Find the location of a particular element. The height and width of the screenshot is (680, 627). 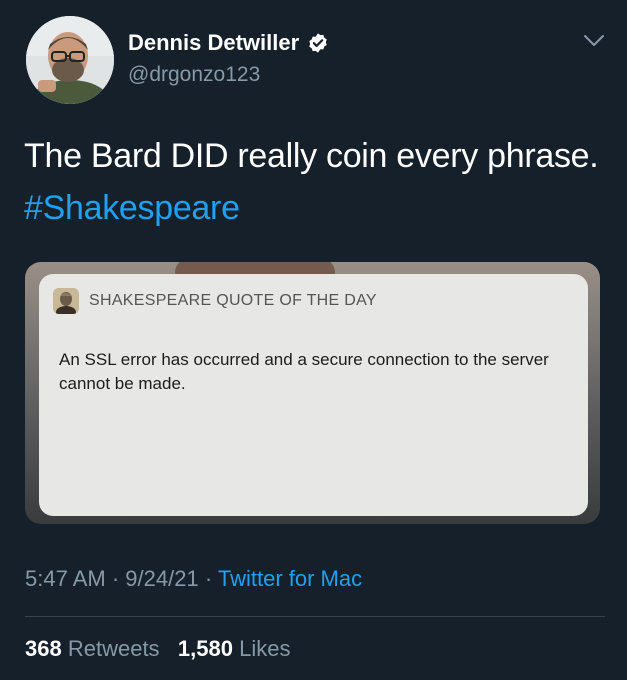

tweet-date: 9/24/21 is located at coordinates (161, 578).